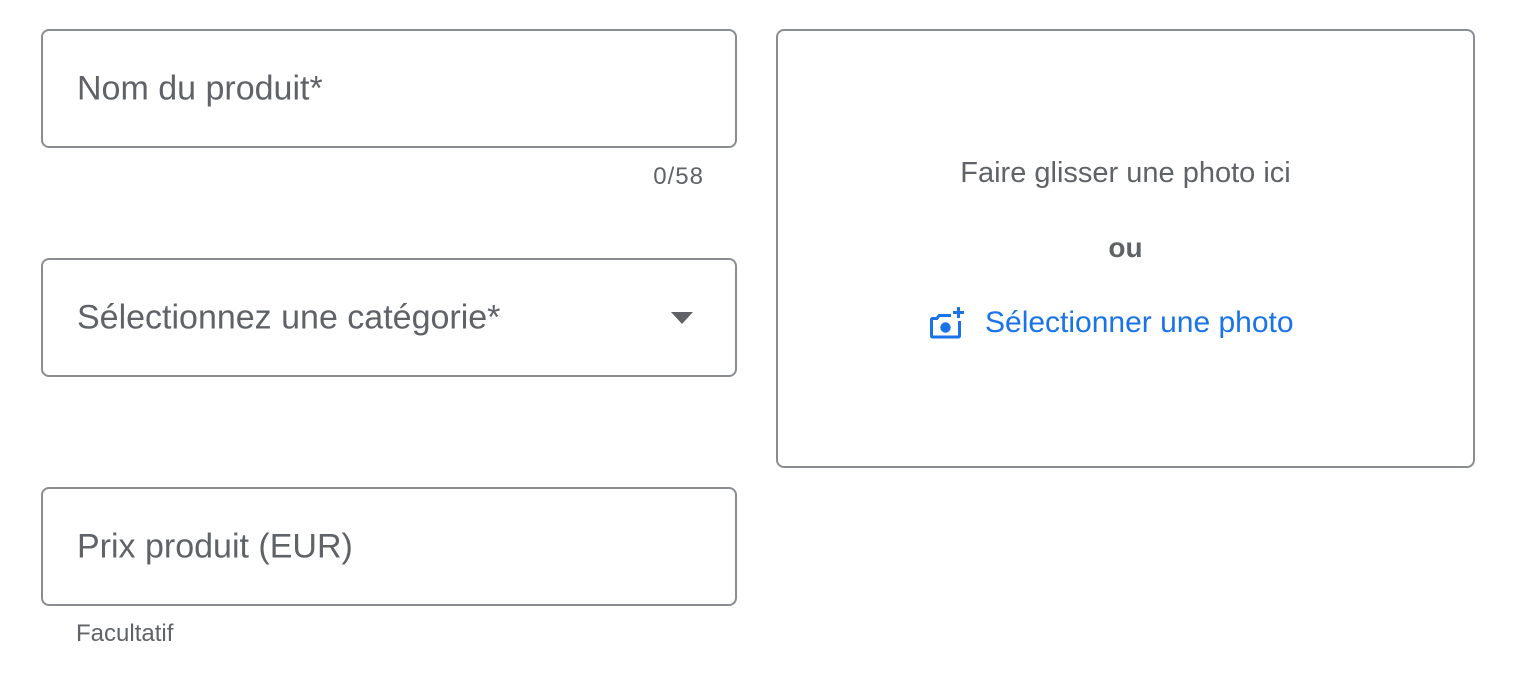 The height and width of the screenshot is (690, 1516). What do you see at coordinates (947, 323) in the screenshot?
I see `add-photo-icon` at bounding box center [947, 323].